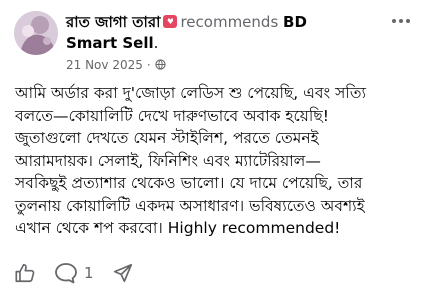 This screenshot has height=296, width=424. I want to click on heart-badge-icon, so click(170, 21).